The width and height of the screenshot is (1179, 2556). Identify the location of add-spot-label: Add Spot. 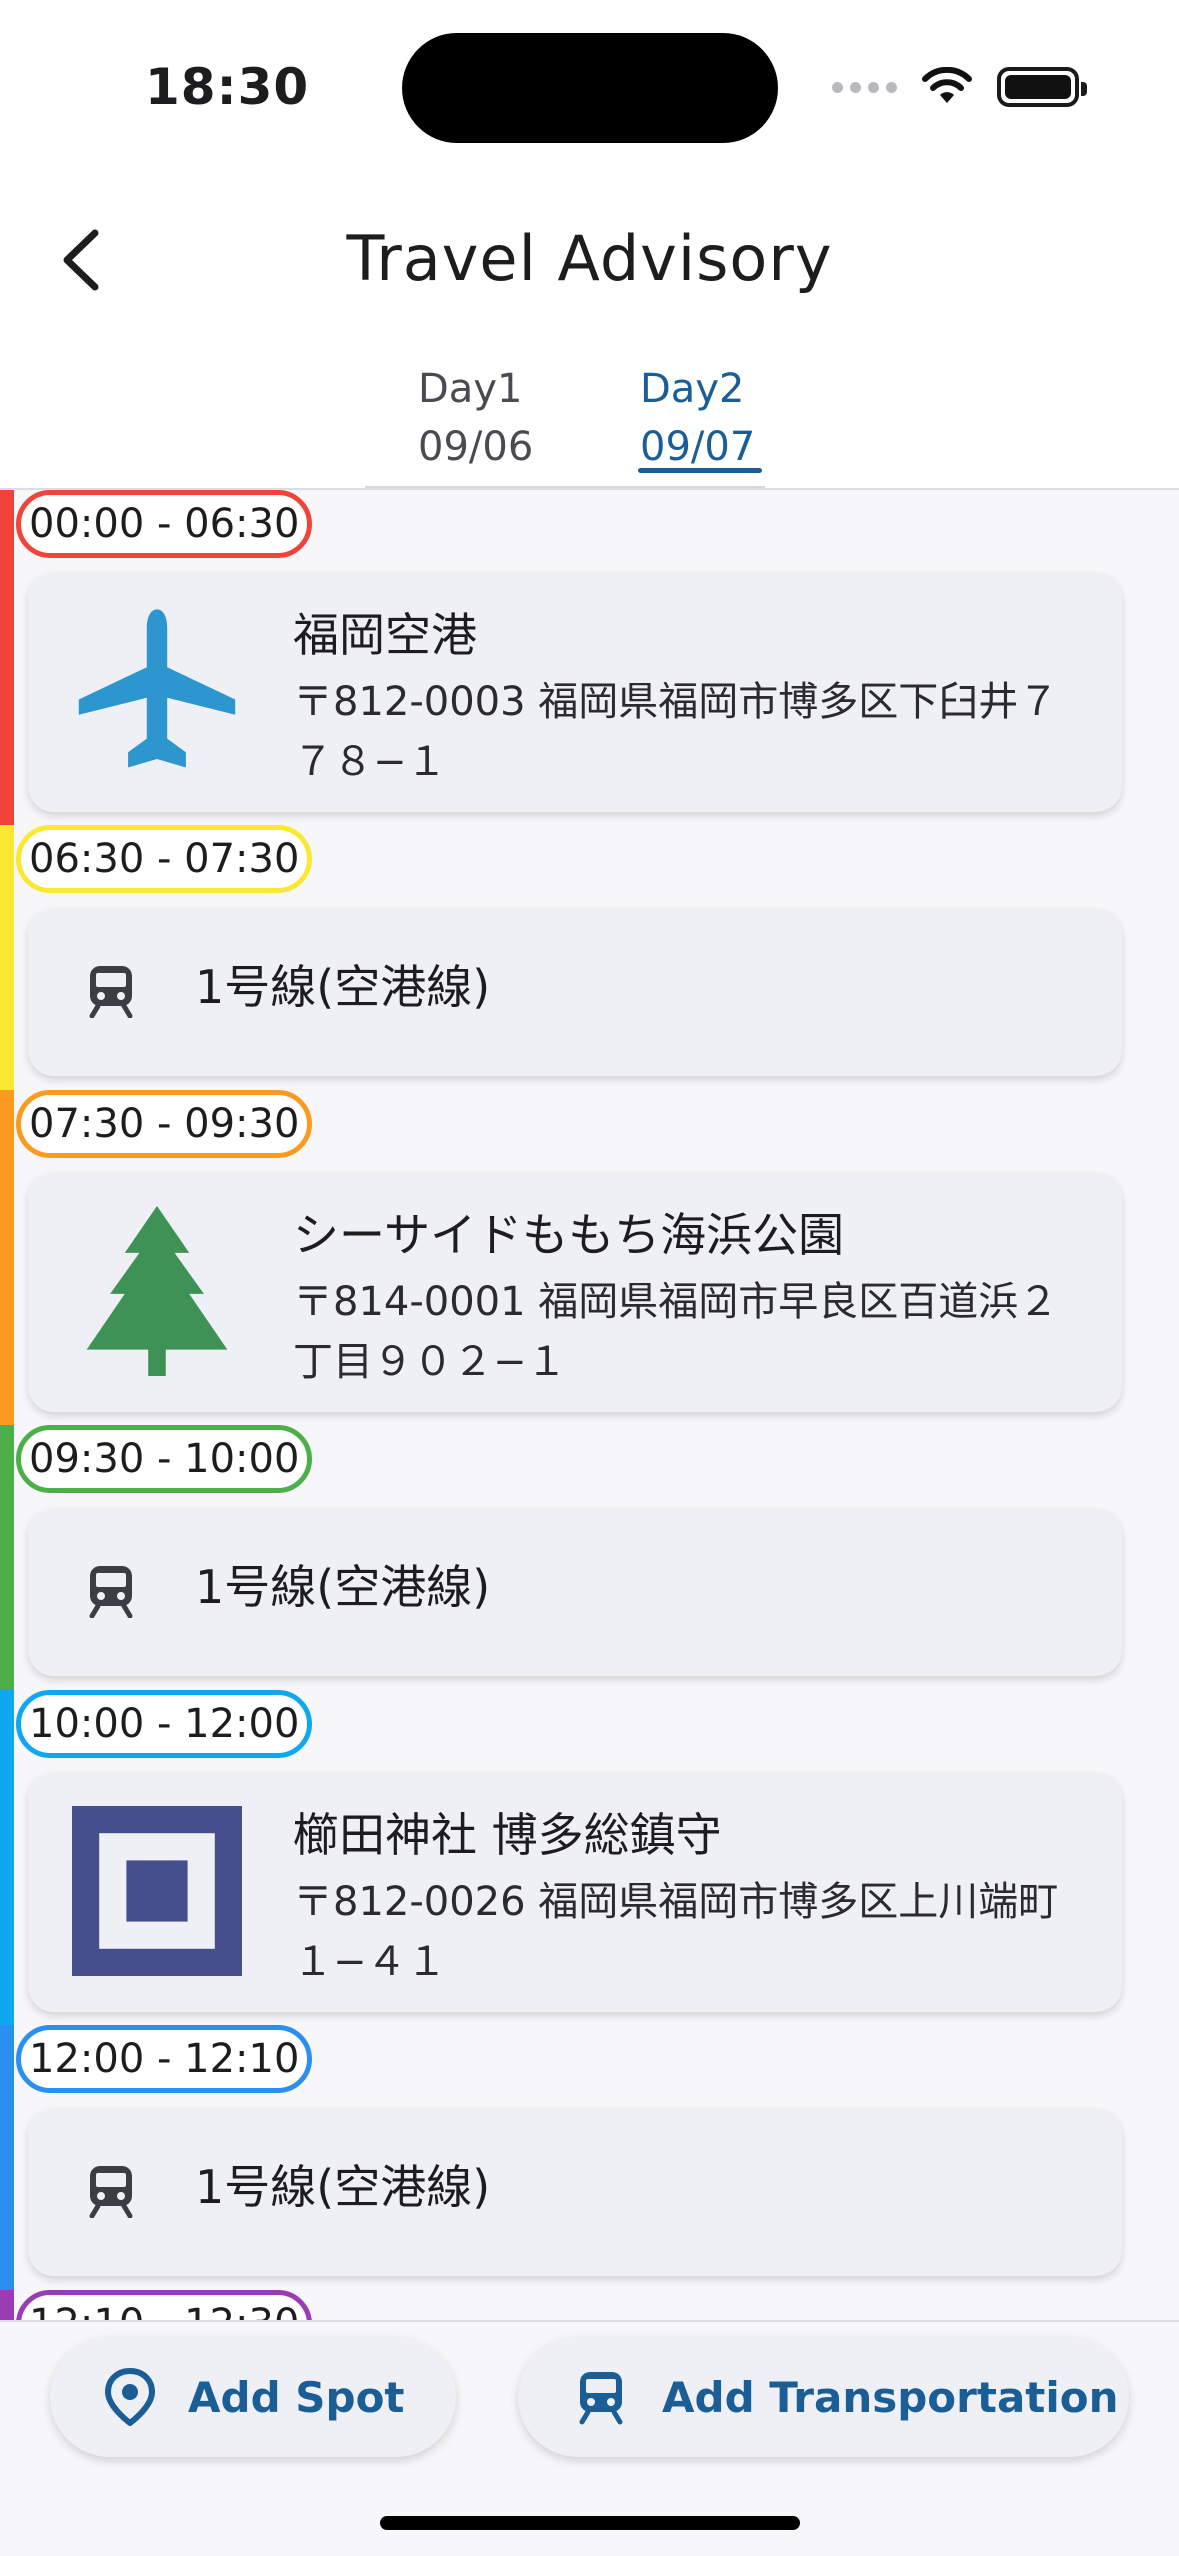
(296, 2397).